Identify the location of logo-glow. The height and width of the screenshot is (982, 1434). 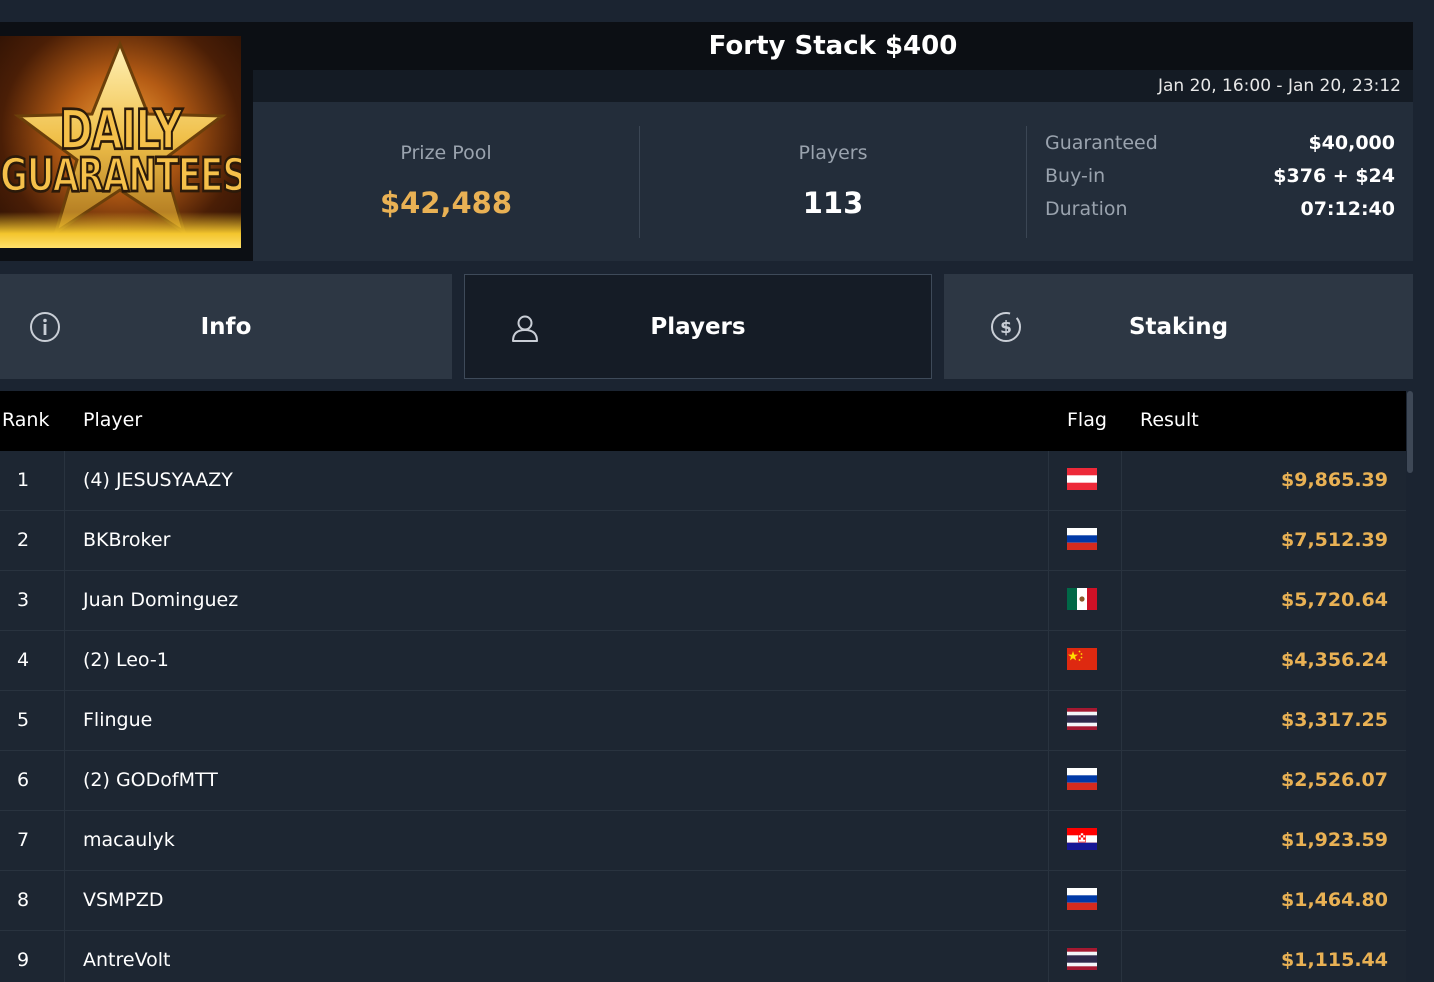
(120, 230).